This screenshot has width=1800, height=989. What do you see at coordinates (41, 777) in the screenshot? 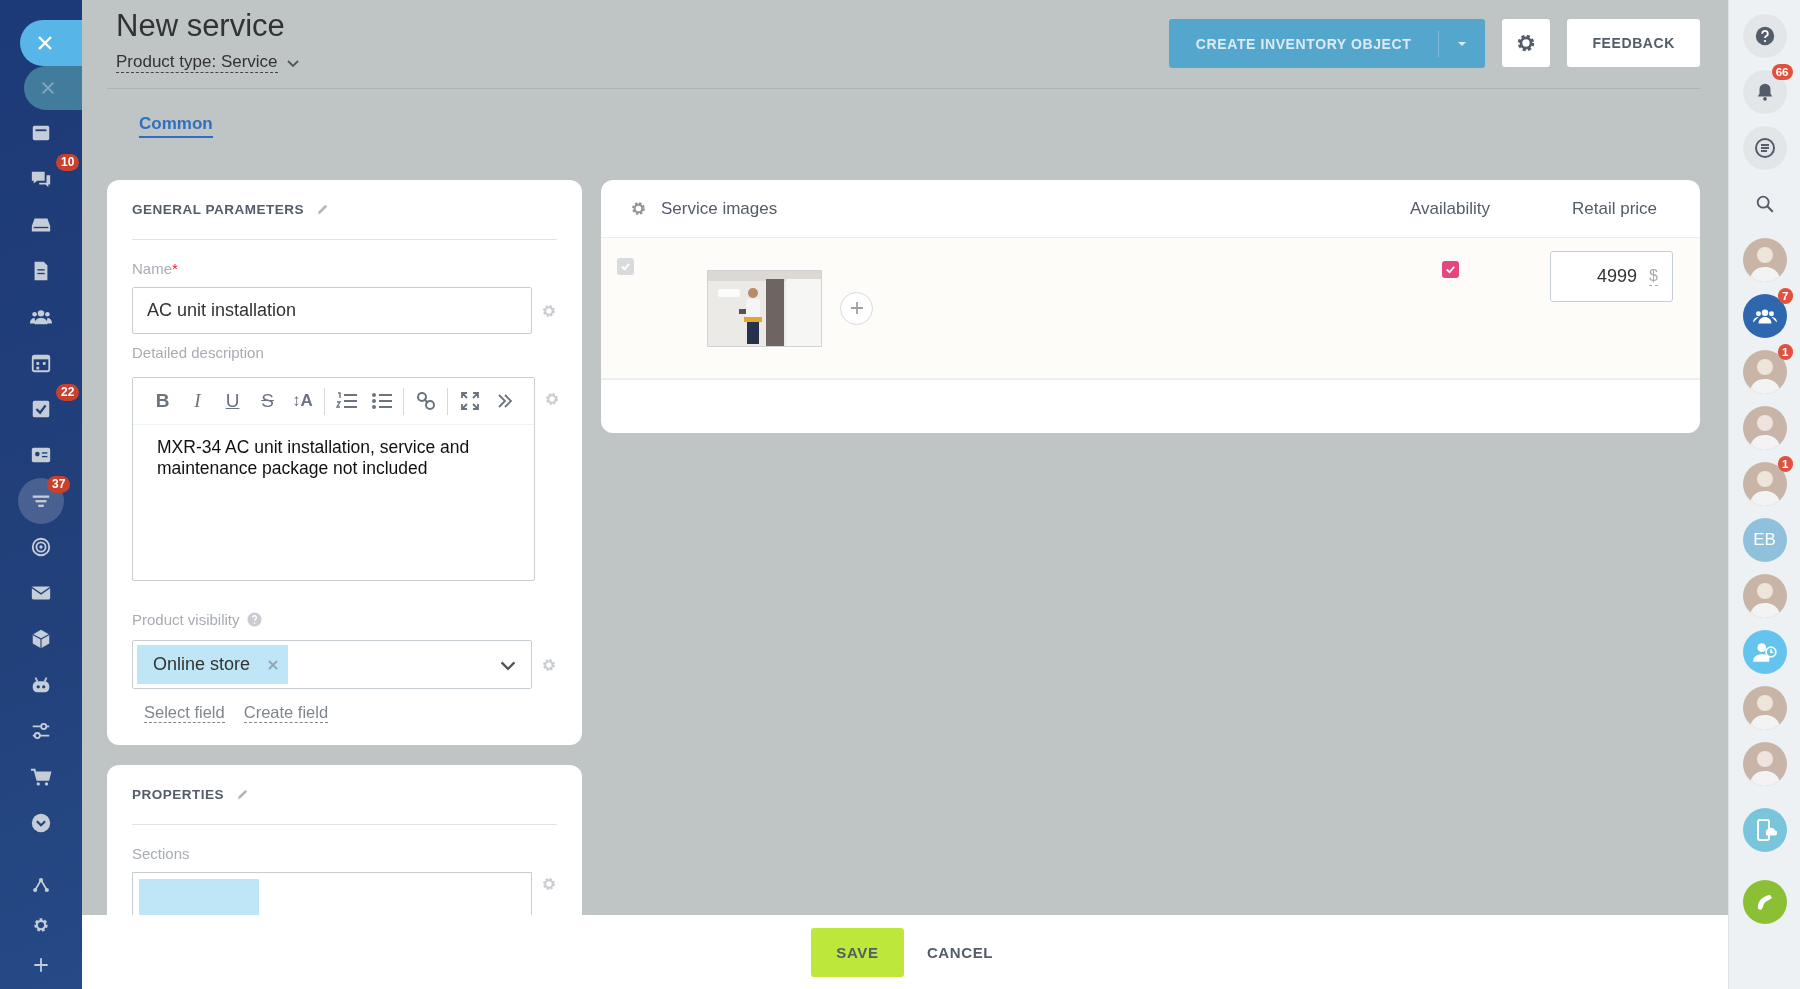
I see `cart-icon` at bounding box center [41, 777].